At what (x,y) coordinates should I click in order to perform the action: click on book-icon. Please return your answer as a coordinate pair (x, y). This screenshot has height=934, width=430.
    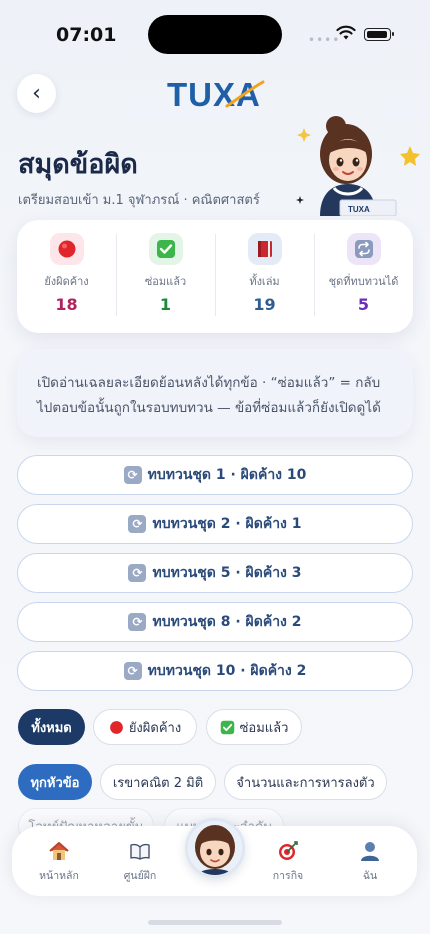
    Looking at the image, I should click on (264, 249).